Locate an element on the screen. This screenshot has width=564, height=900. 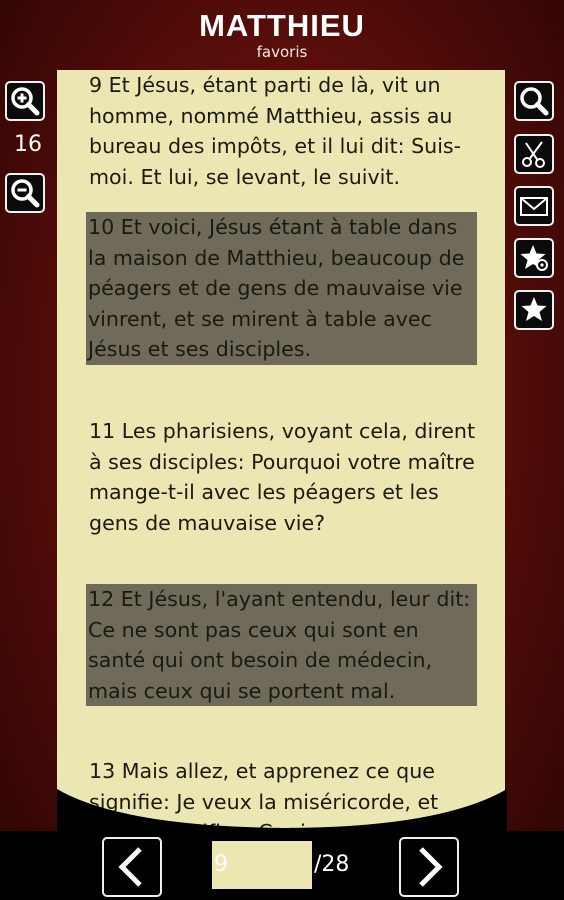
next-page-button is located at coordinates (429, 867).